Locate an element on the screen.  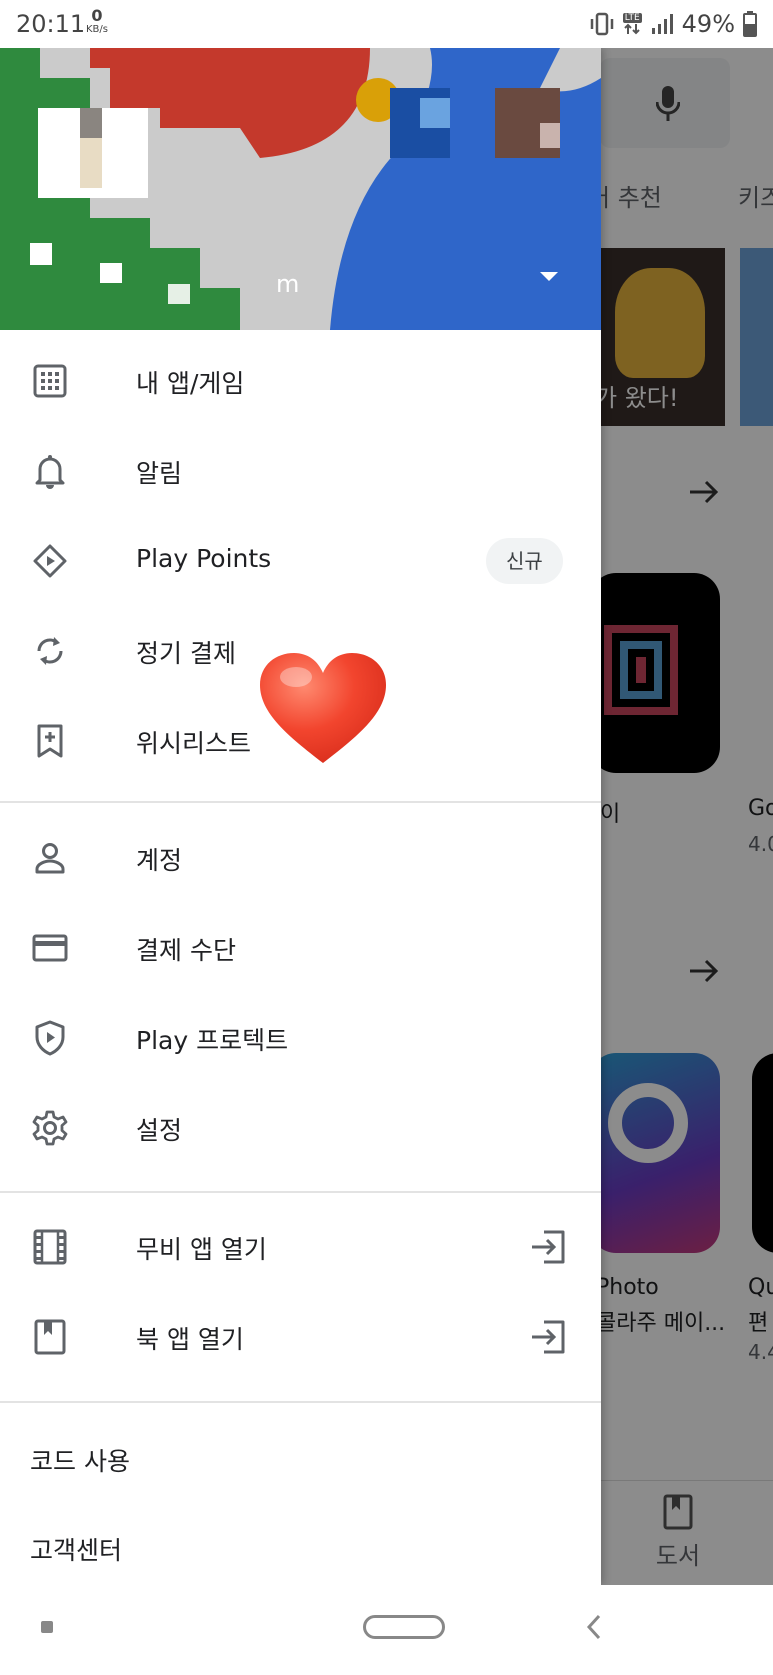
shield-play-icon is located at coordinates (50, 1038).